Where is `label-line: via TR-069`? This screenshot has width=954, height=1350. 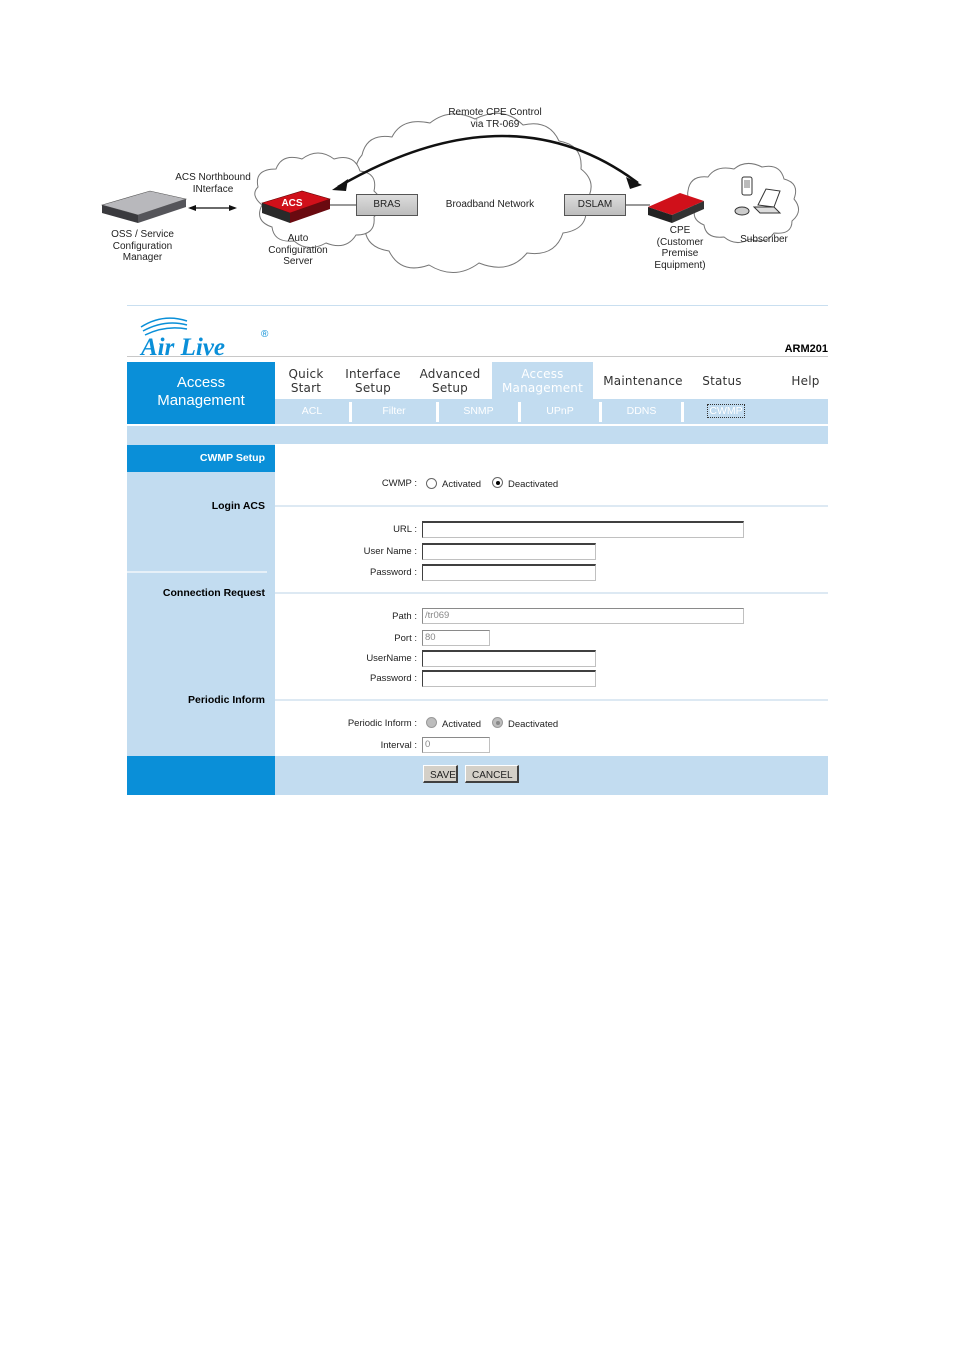
label-line: via TR-069 is located at coordinates (495, 124).